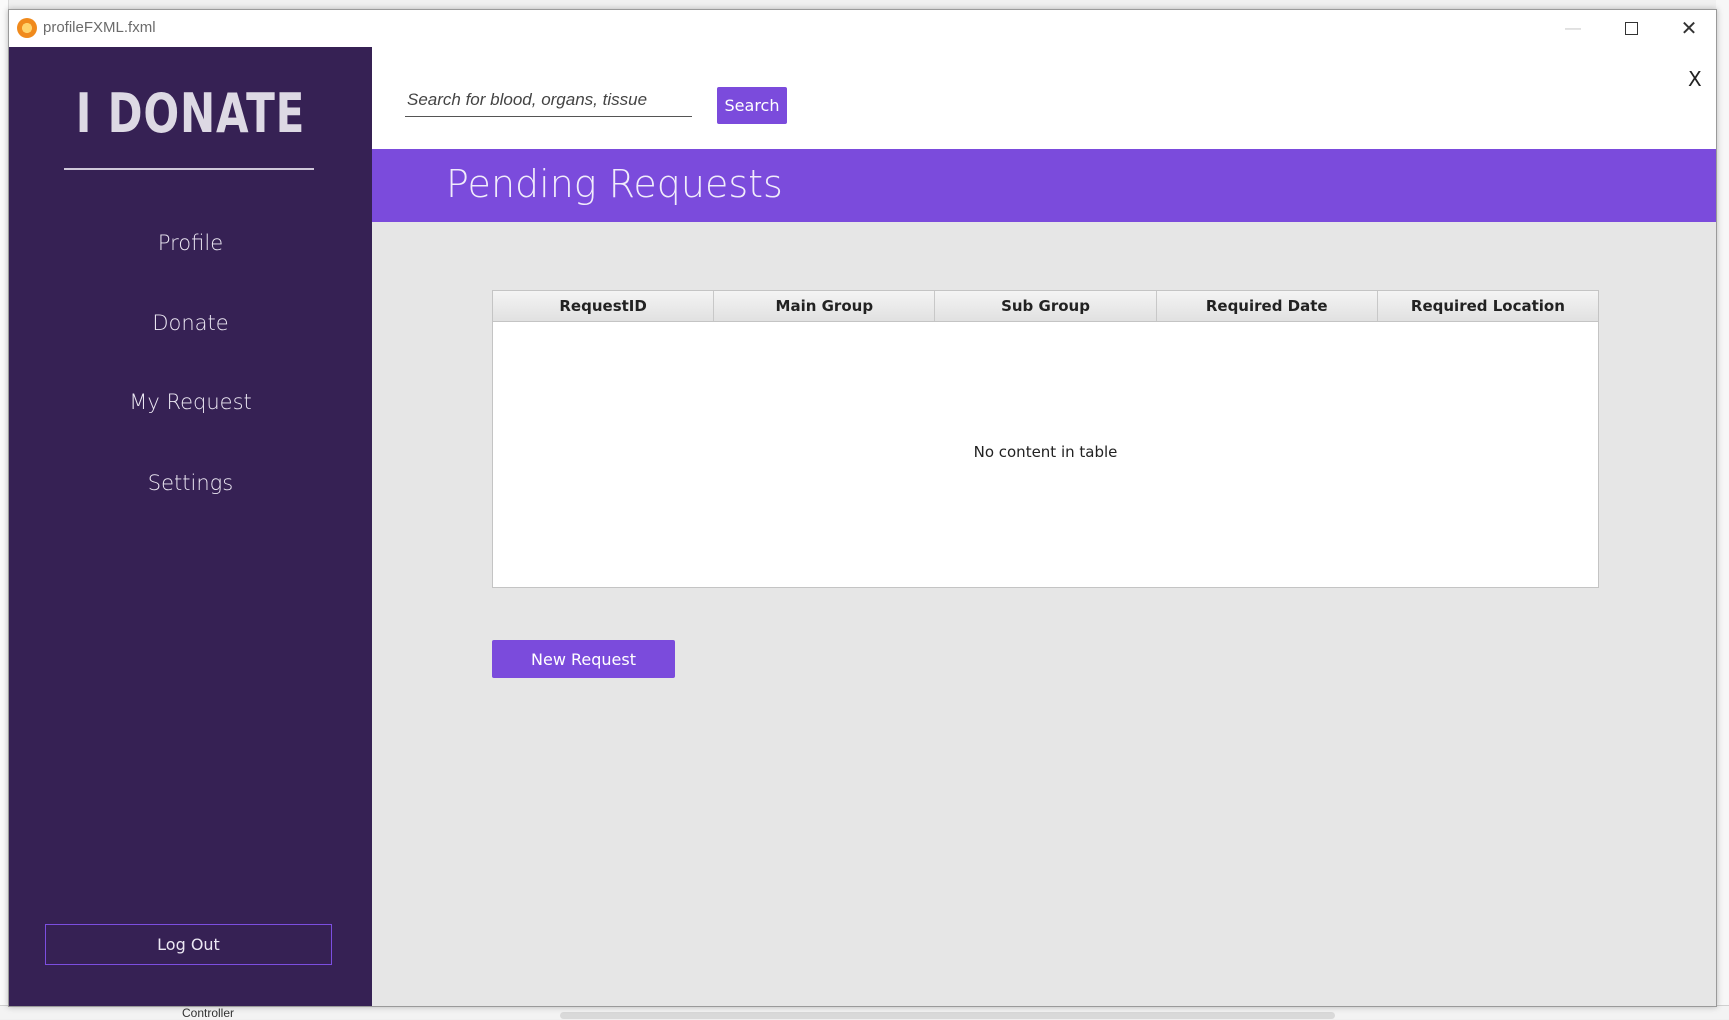  I want to click on column-header-main-group: Main Group, so click(825, 306).